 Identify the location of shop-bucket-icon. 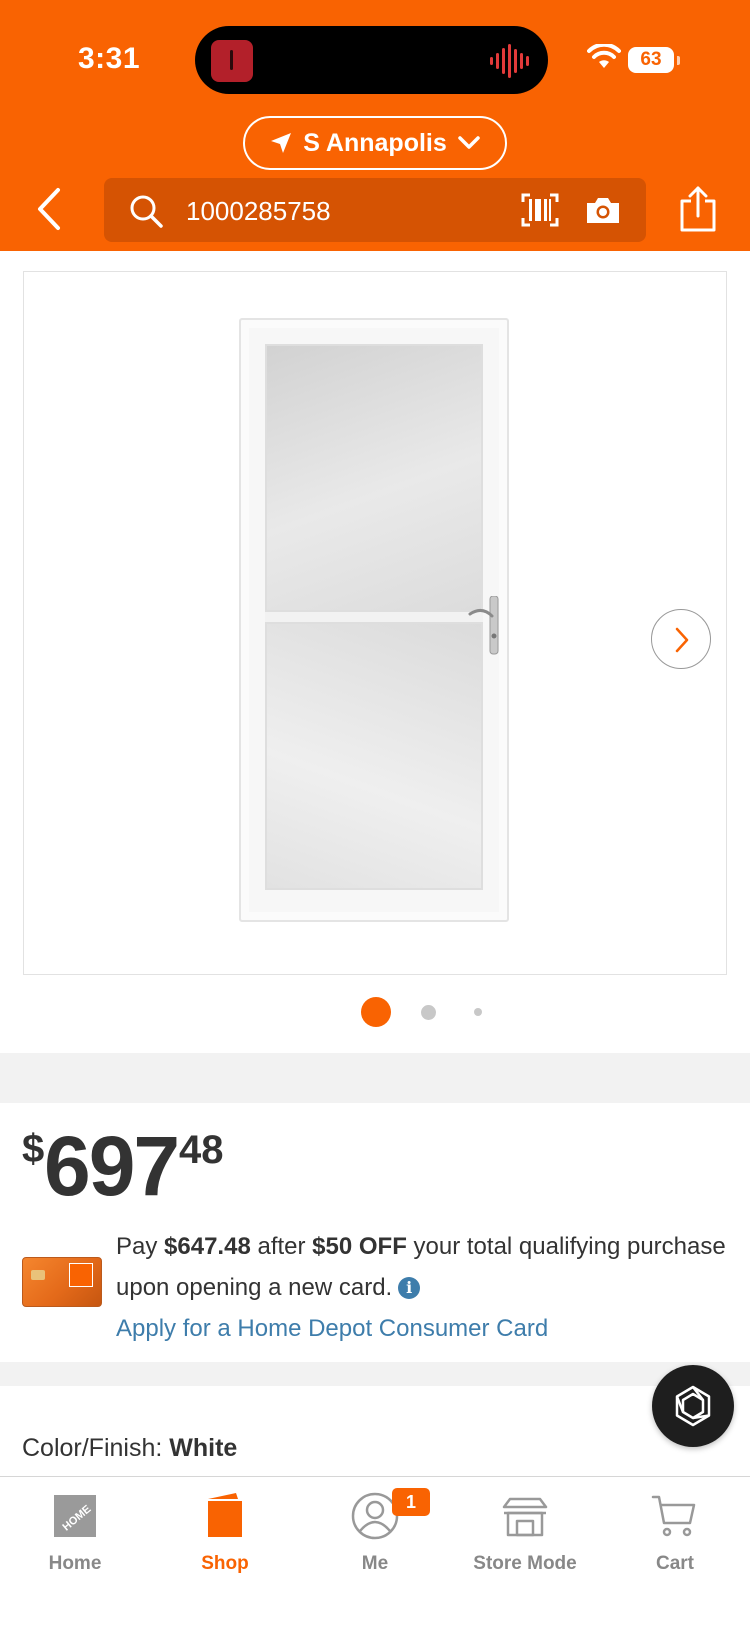
(225, 1515).